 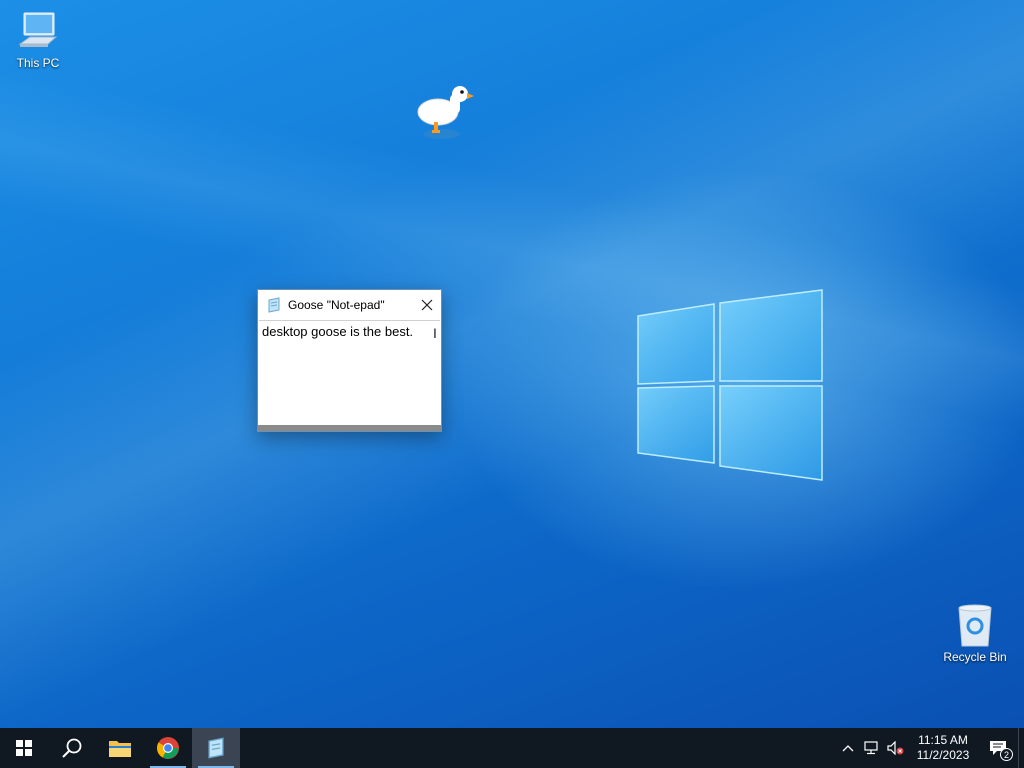 I want to click on search-icon, so click(x=72, y=748).